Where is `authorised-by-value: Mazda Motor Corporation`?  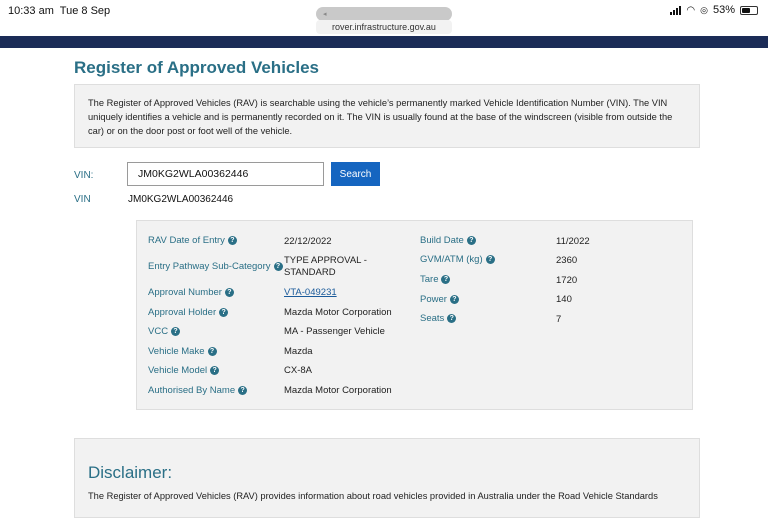 authorised-by-value: Mazda Motor Corporation is located at coordinates (338, 390).